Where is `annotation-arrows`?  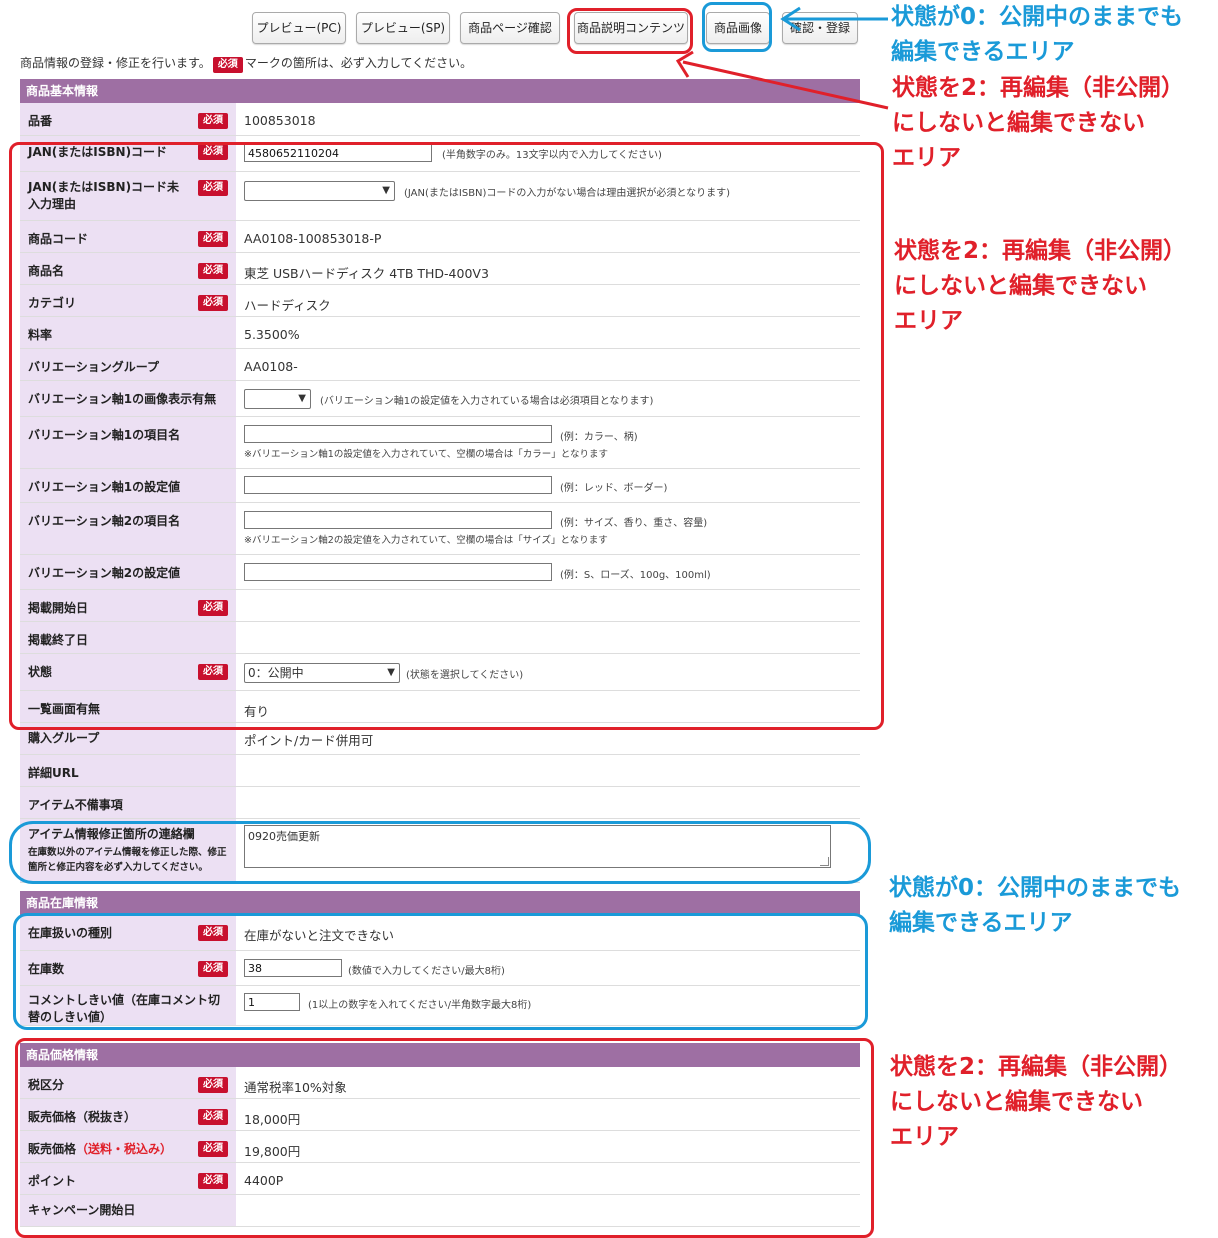
annotation-arrows is located at coordinates (782, 58).